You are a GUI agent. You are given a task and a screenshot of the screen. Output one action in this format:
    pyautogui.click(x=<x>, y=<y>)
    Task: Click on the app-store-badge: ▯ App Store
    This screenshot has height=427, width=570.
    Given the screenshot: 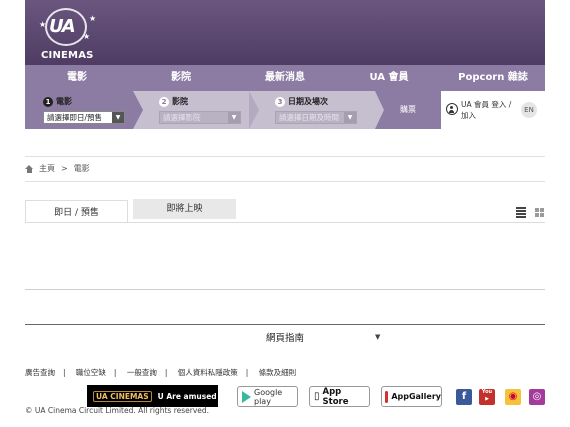 What is the action you would take?
    pyautogui.click(x=339, y=396)
    